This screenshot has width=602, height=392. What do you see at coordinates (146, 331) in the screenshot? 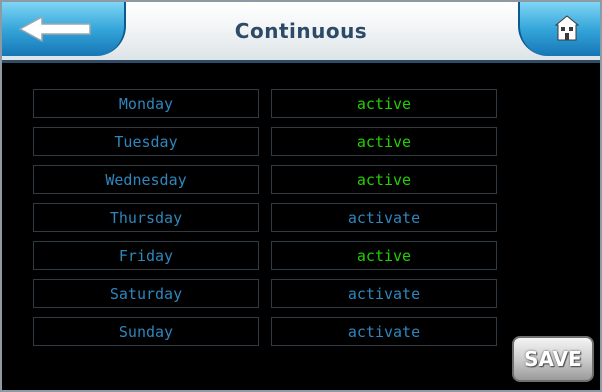
I see `day-label-sunday: Sunday` at bounding box center [146, 331].